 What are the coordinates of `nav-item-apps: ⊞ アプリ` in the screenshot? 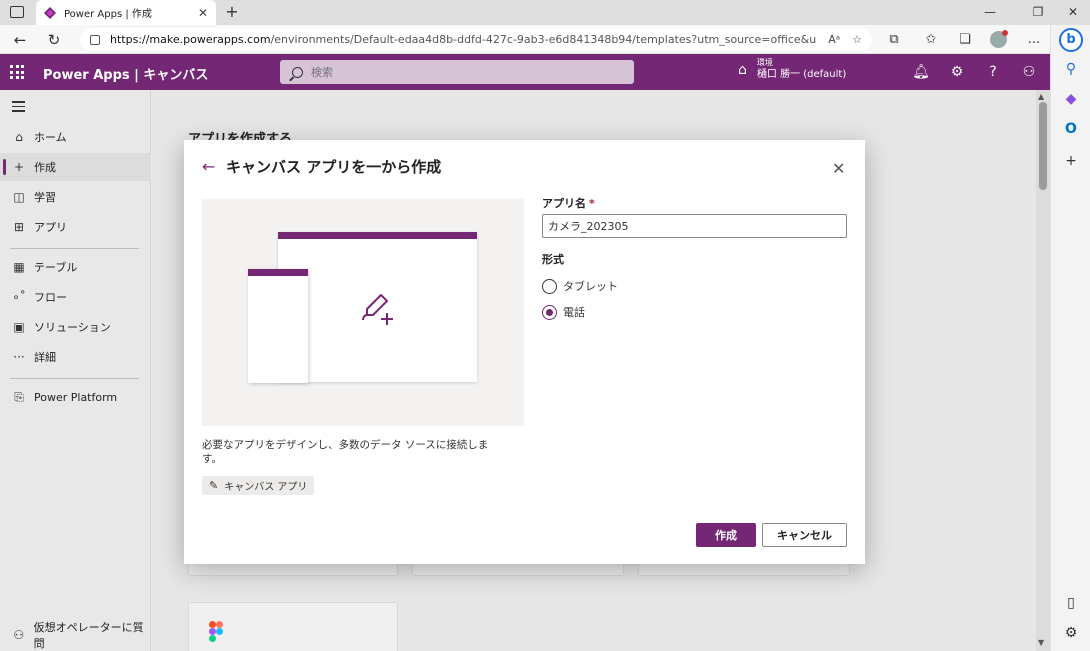 It's located at (75, 227).